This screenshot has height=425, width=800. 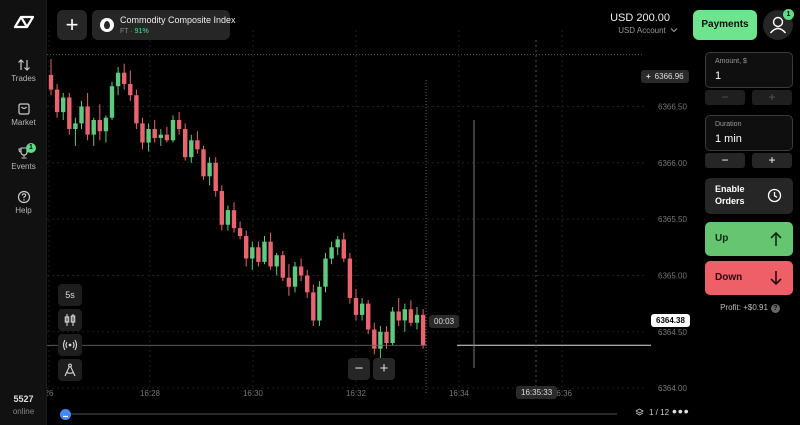 I want to click on account-selector: USD Account, so click(x=648, y=30).